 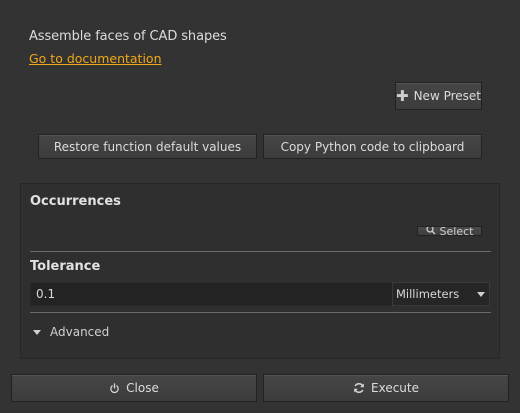 What do you see at coordinates (481, 294) in the screenshot?
I see `chevron-down-icon` at bounding box center [481, 294].